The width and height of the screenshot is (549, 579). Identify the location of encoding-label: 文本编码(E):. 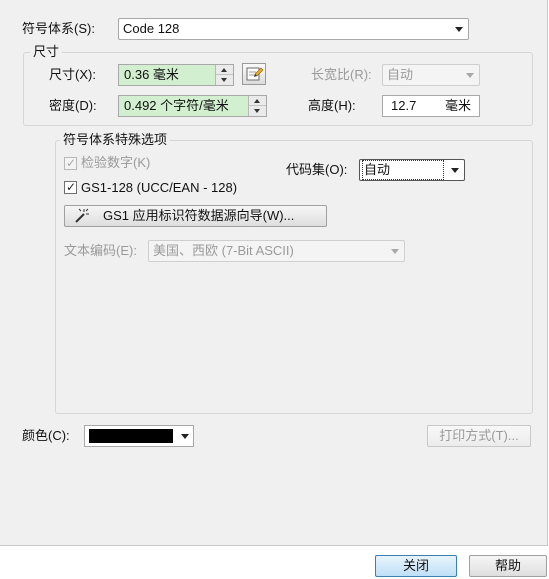
(100, 250).